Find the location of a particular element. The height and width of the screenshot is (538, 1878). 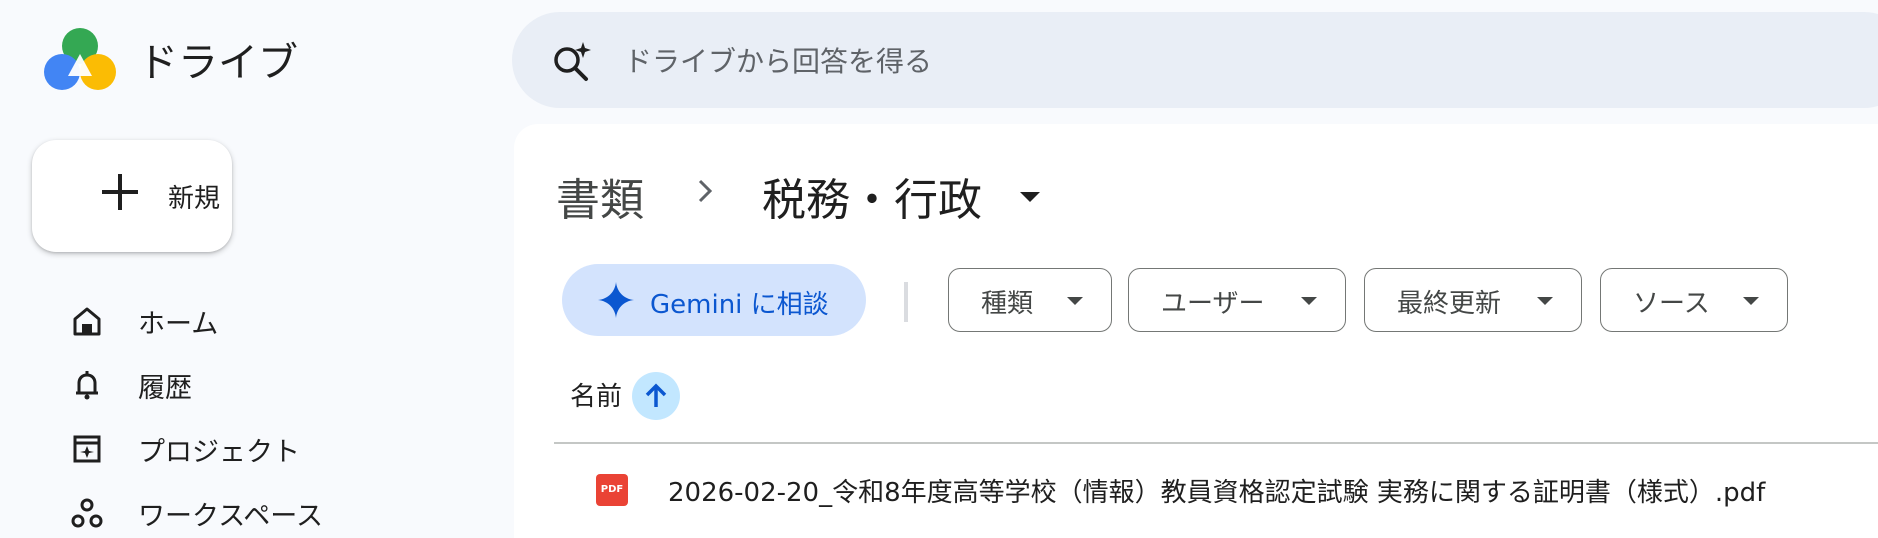

filter-chip-label: 最終更新 is located at coordinates (1449, 304).